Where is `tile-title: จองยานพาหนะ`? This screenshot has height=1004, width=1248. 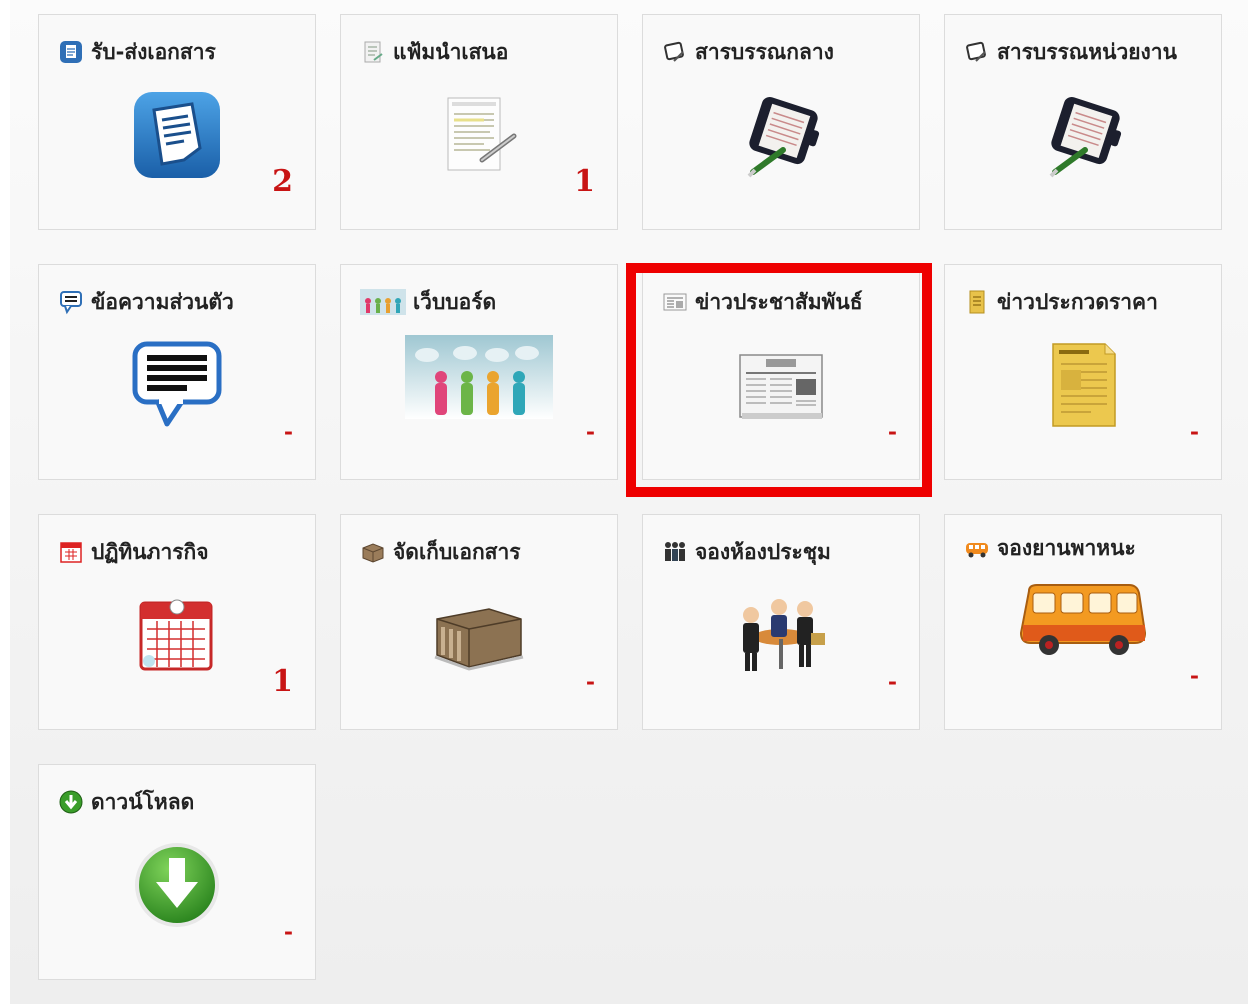 tile-title: จองยานพาหนะ is located at coordinates (1066, 547).